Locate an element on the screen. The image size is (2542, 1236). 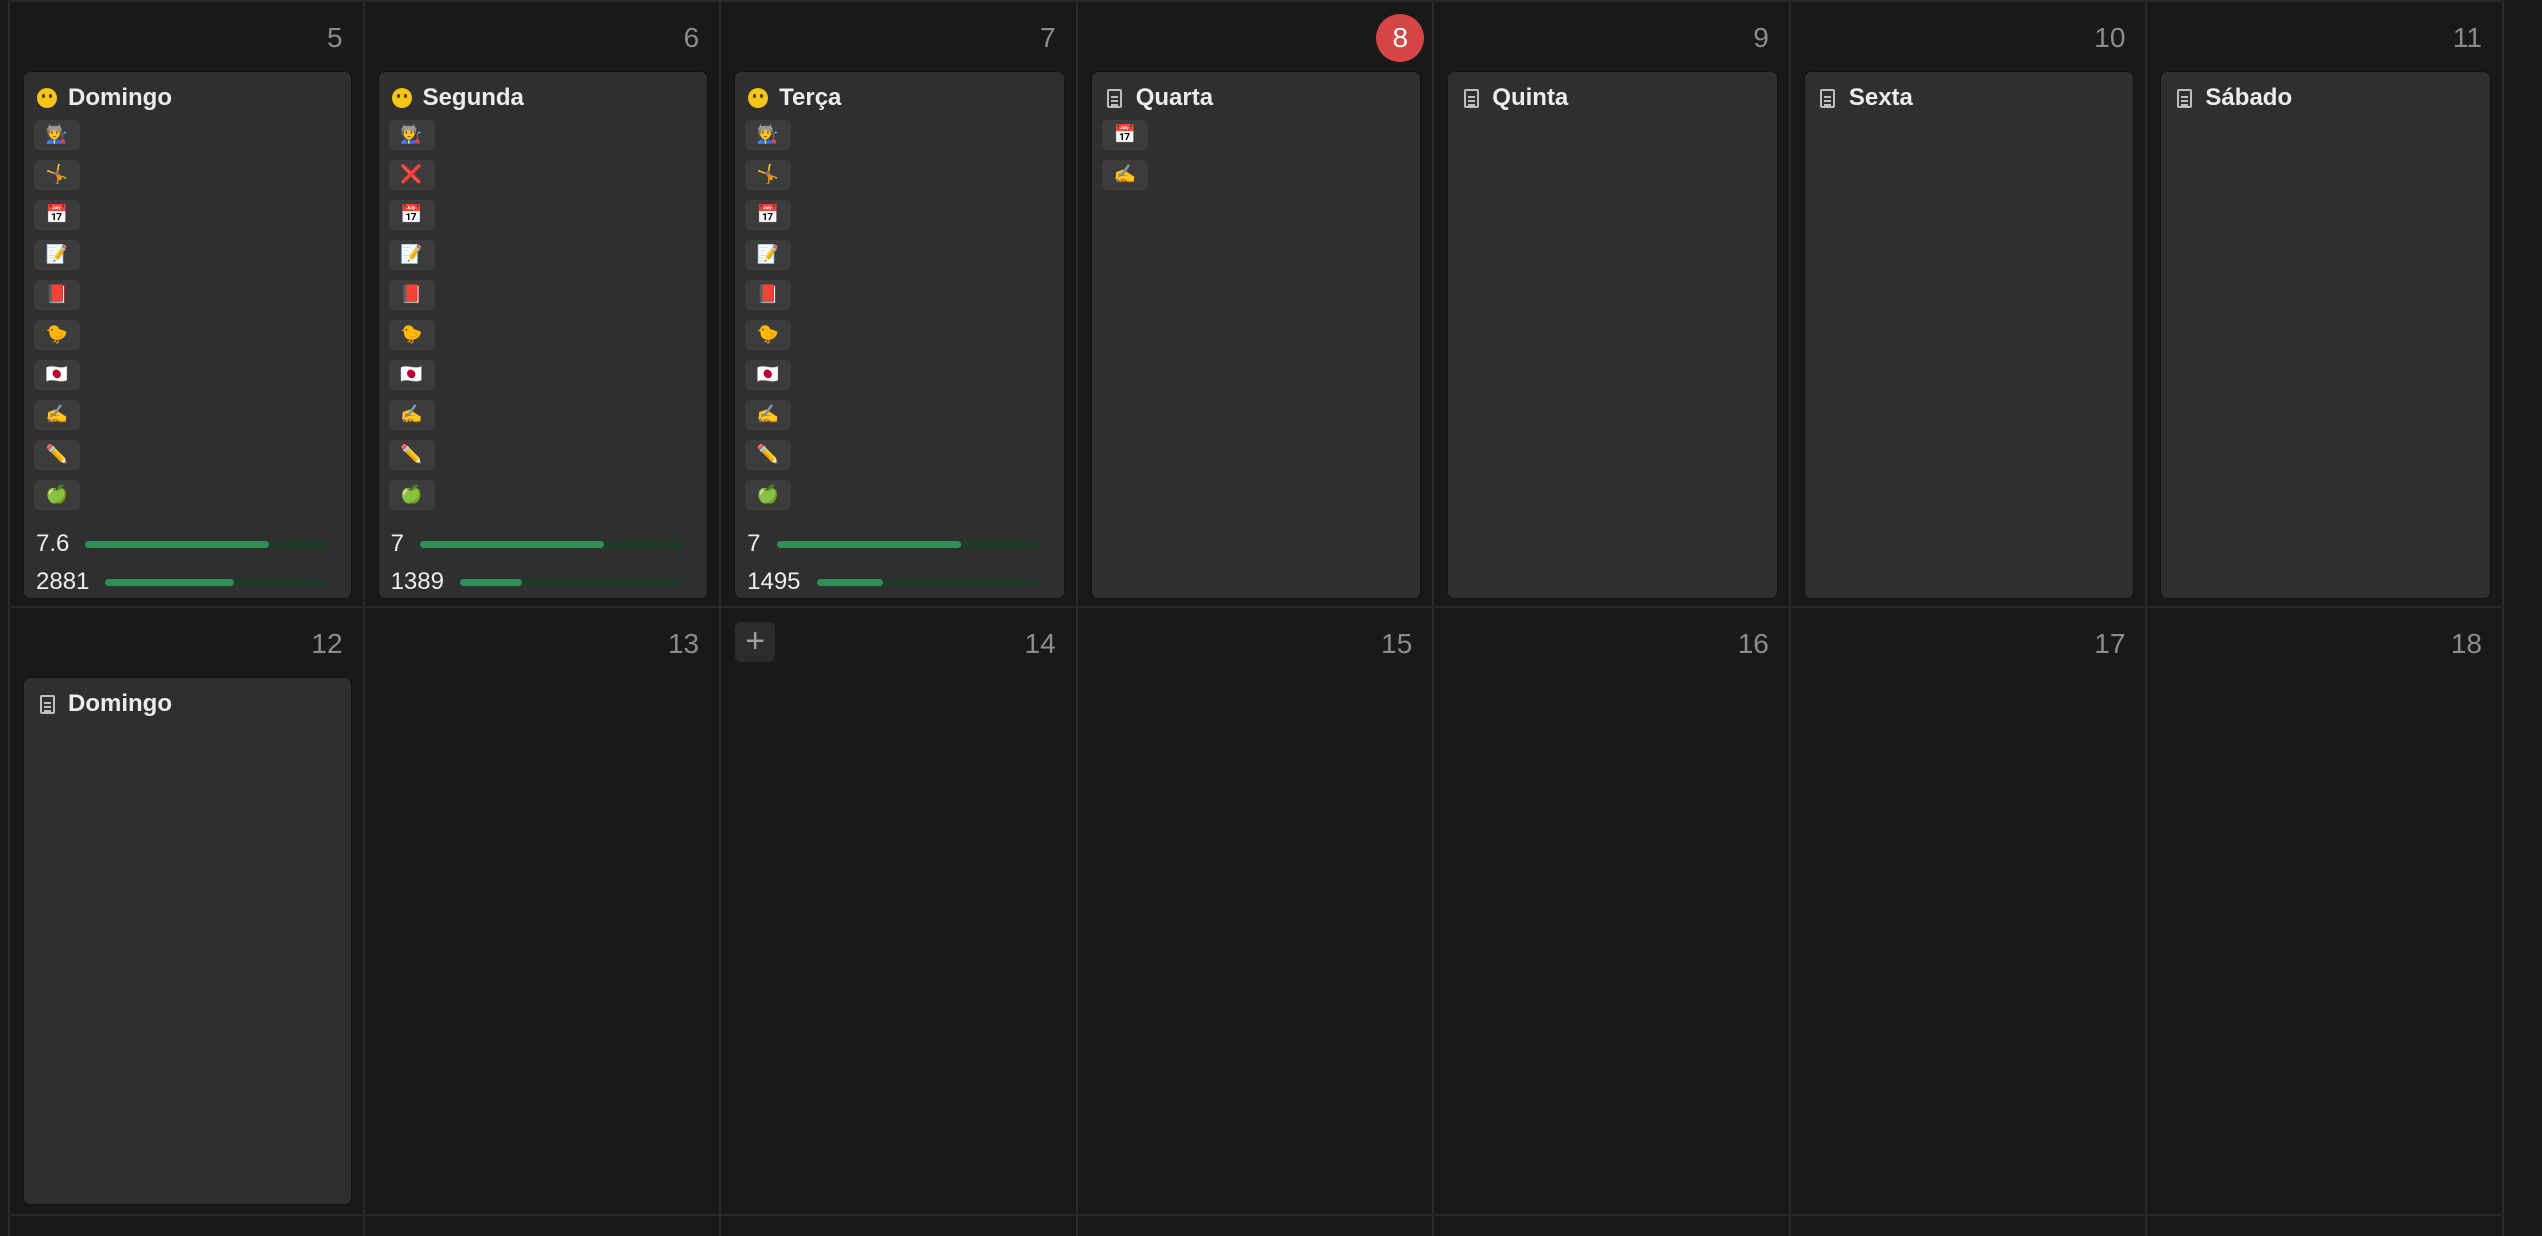
calendar-page-card: Sexta is located at coordinates (1969, 335).